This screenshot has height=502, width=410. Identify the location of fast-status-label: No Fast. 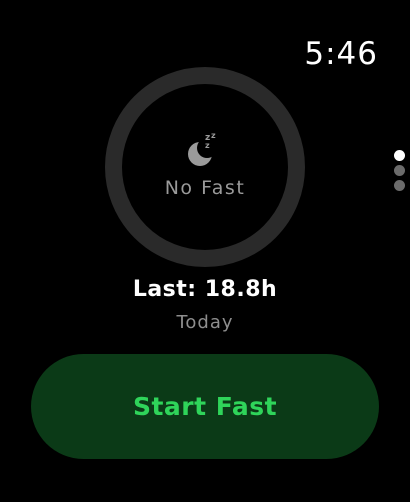
(205, 188).